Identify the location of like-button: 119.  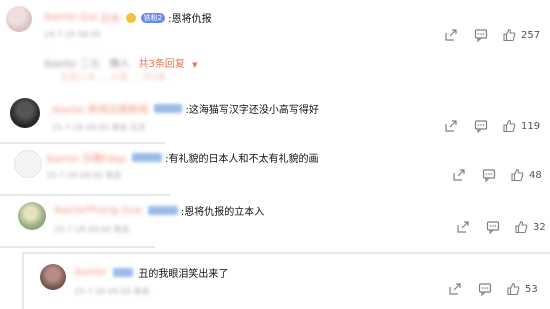
(521, 126).